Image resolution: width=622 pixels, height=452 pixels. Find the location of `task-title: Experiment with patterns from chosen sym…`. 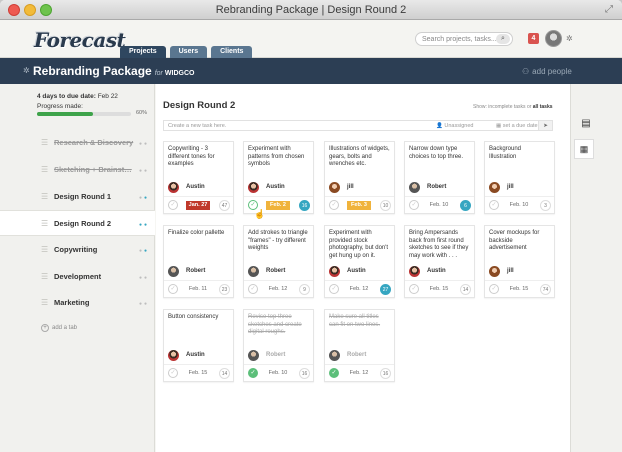

task-title: Experiment with patterns from chosen sym… is located at coordinates (278, 157).